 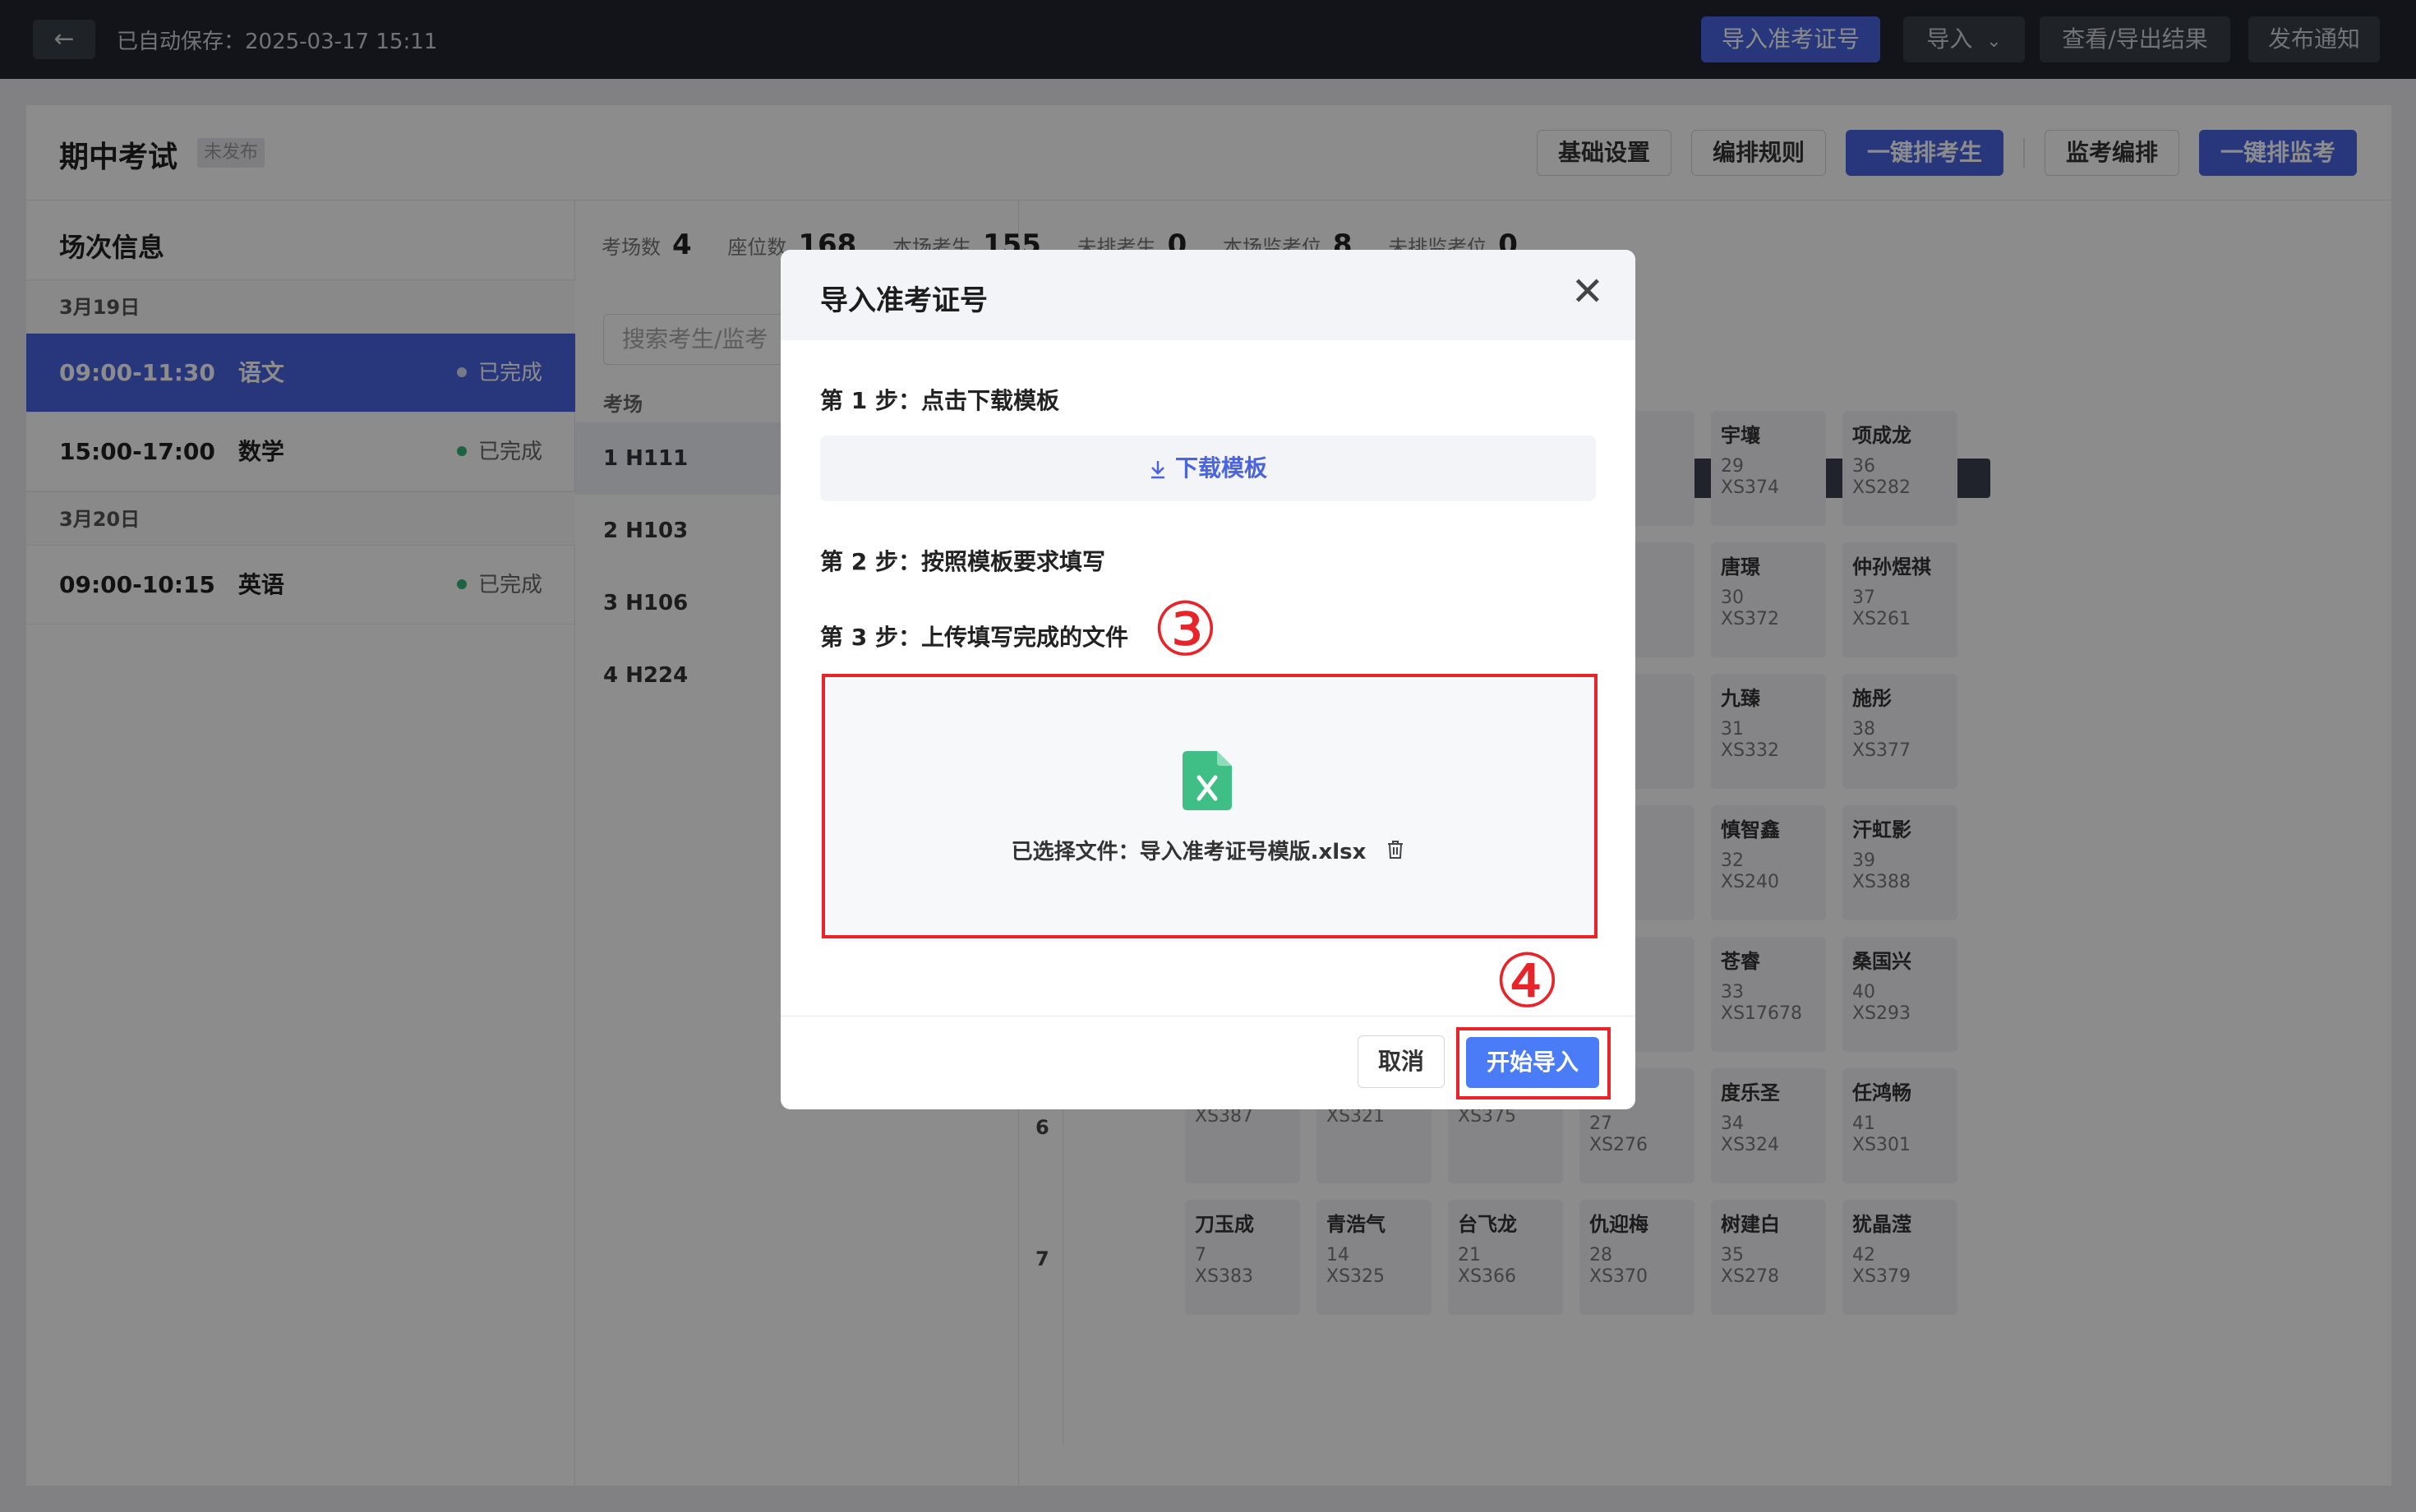 I want to click on step-1-label: 第 1 步：点击下载模板, so click(x=940, y=401).